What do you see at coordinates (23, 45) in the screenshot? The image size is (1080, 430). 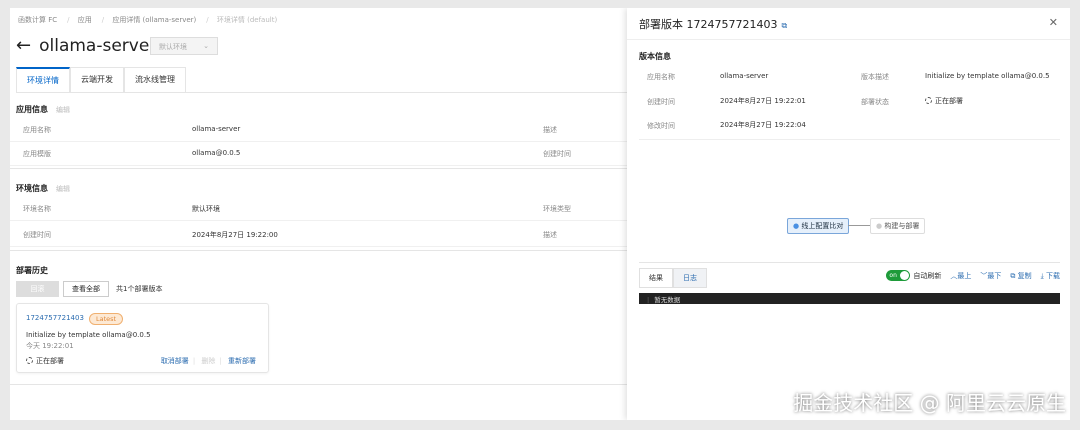 I see `back-arrow-icon: ←` at bounding box center [23, 45].